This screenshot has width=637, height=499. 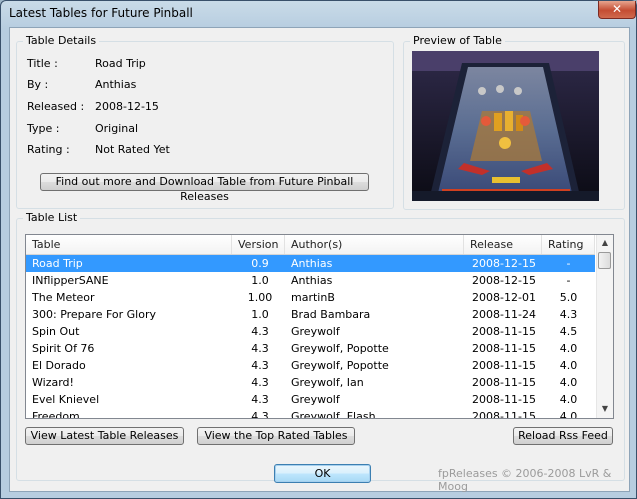 What do you see at coordinates (127, 106) in the screenshot?
I see `released-value: 2008-12-15` at bounding box center [127, 106].